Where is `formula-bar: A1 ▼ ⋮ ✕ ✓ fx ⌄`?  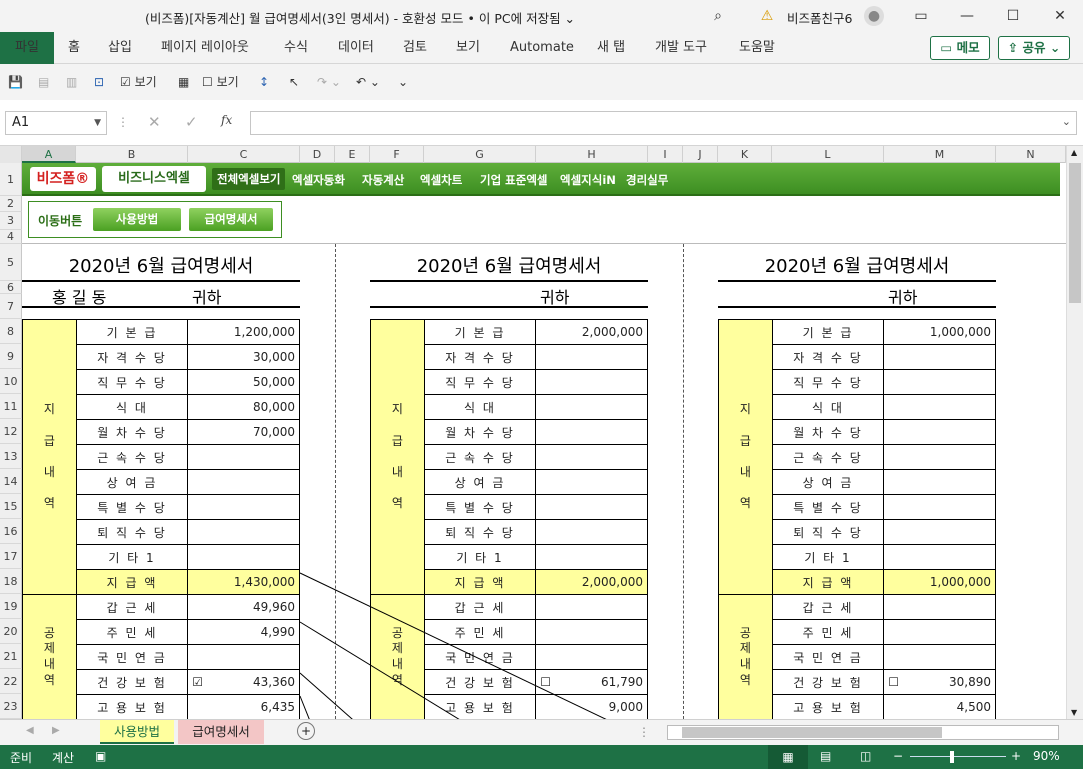 formula-bar: A1 ▼ ⋮ ✕ ✓ fx ⌄ is located at coordinates (541, 123).